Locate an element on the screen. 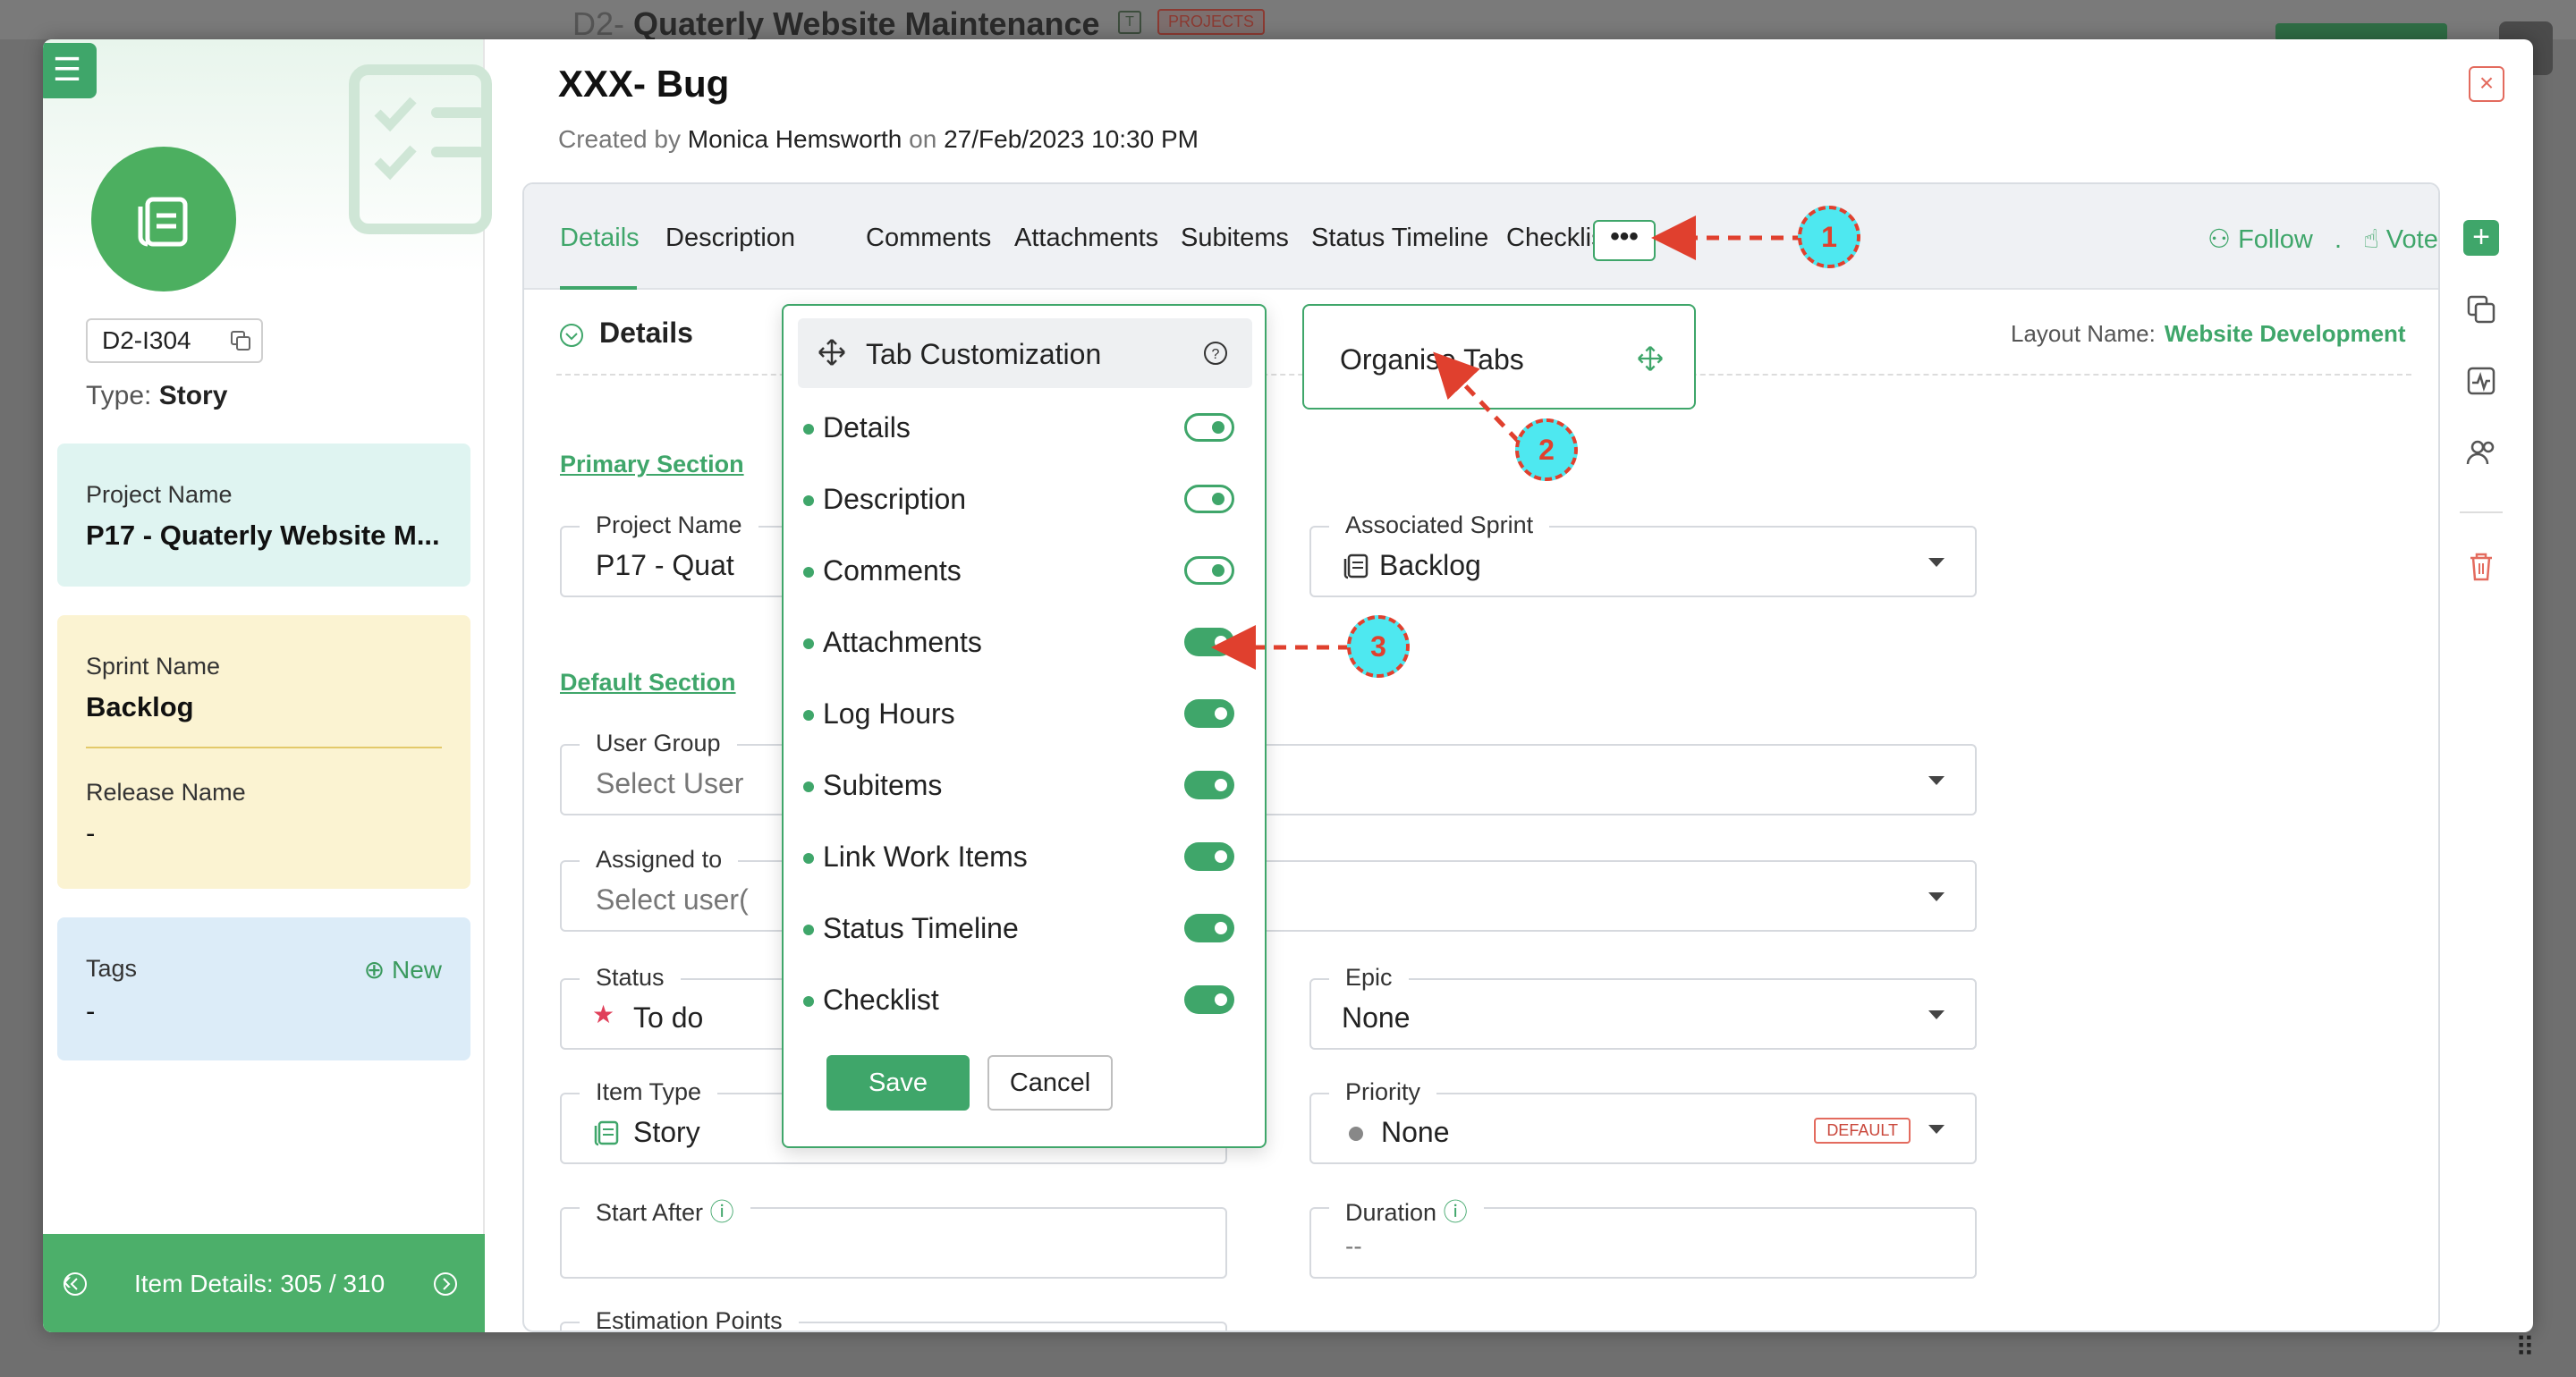  background-footer is located at coordinates (1288, 1354).